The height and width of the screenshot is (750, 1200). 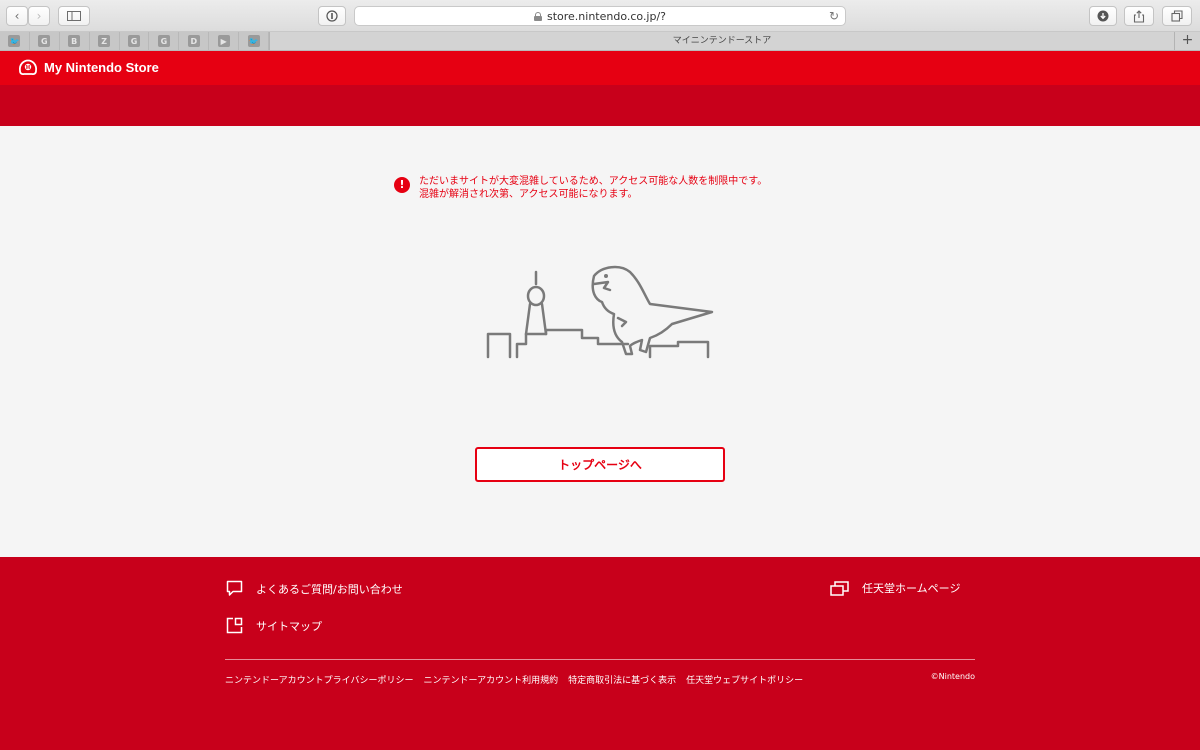 I want to click on svg-text: M, so click(x=28, y=68).